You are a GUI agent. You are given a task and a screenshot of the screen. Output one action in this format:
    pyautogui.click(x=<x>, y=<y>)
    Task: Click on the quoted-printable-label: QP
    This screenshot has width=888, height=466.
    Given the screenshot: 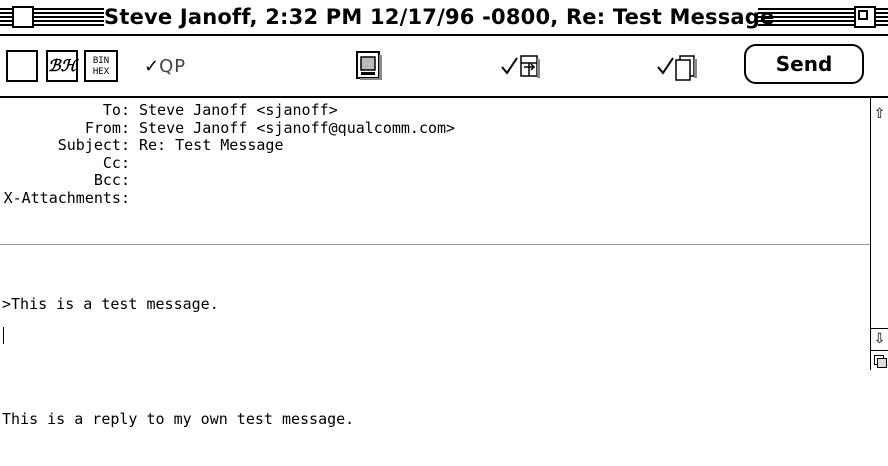 What is the action you would take?
    pyautogui.click(x=173, y=66)
    